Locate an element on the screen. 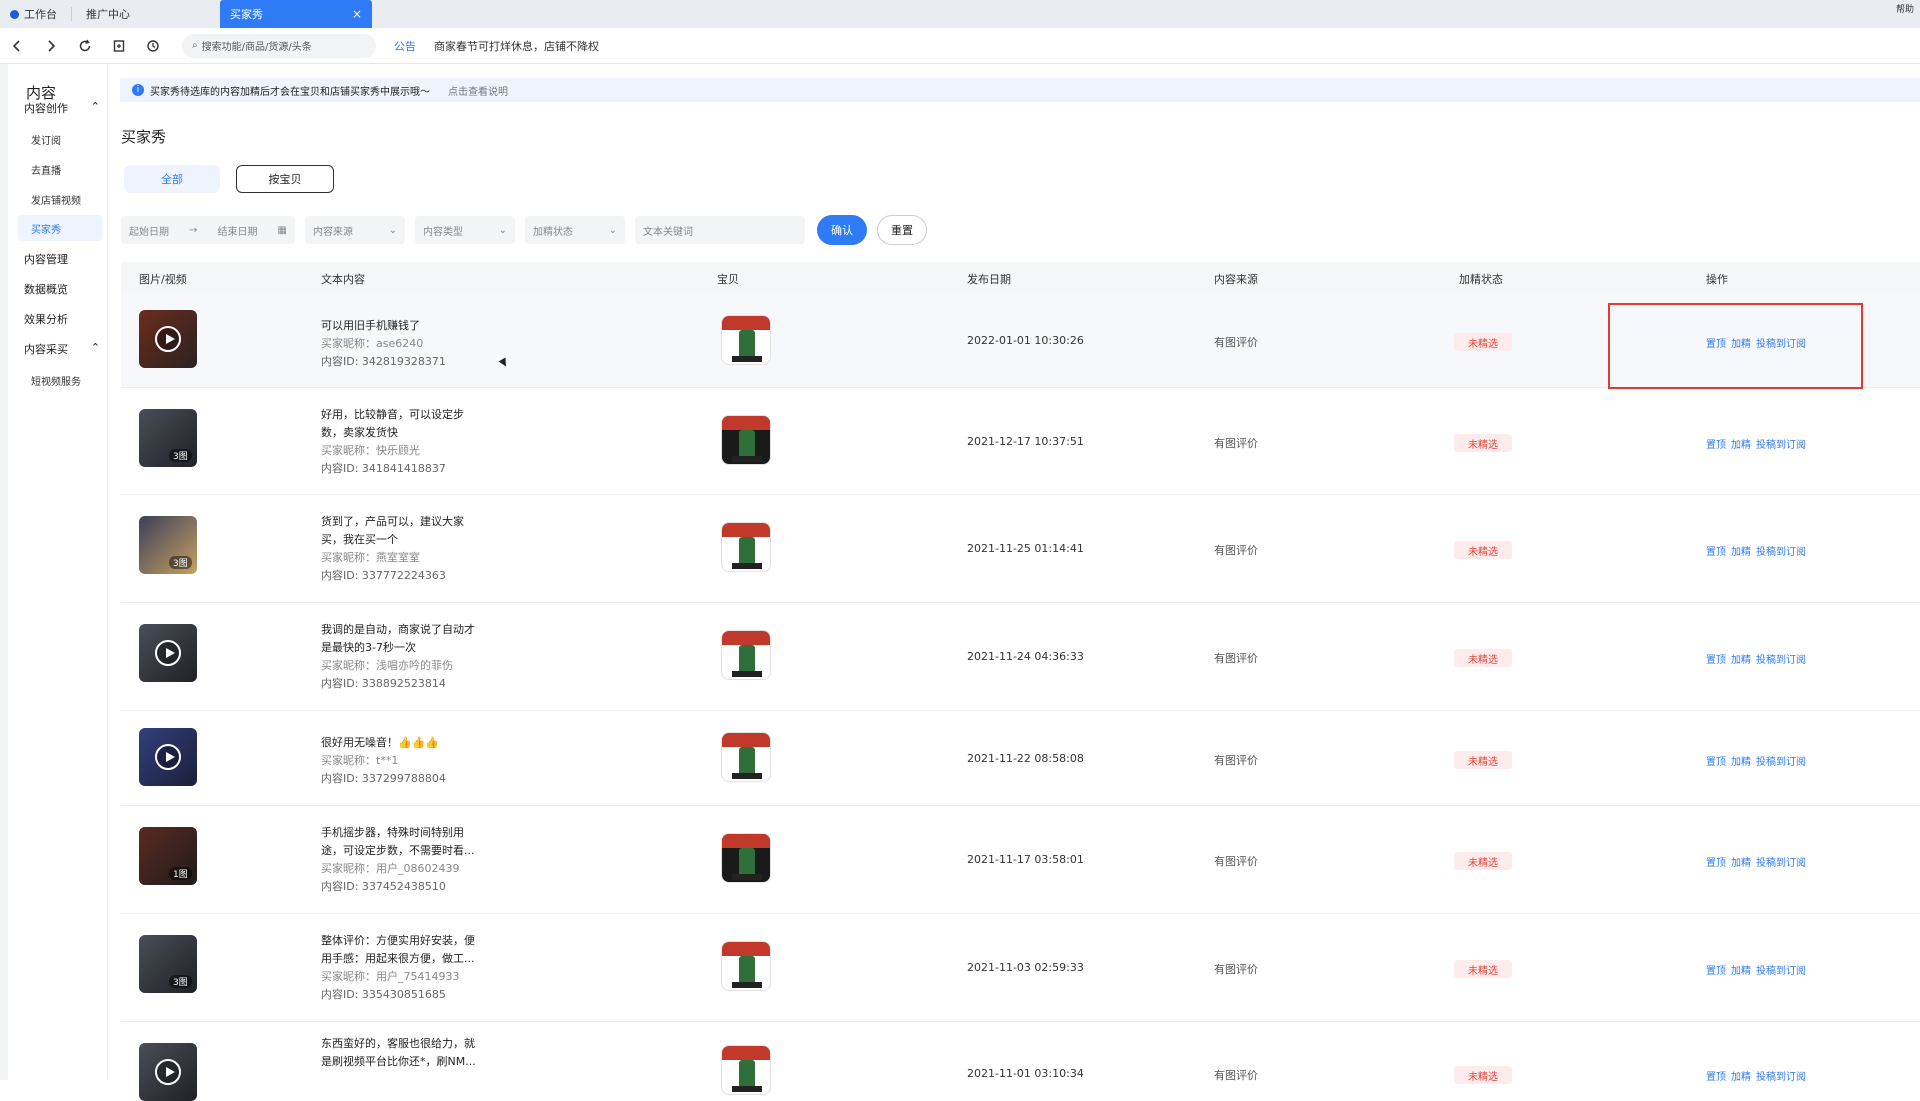 The height and width of the screenshot is (1101, 1920). confirm-button: 确认 is located at coordinates (842, 230).